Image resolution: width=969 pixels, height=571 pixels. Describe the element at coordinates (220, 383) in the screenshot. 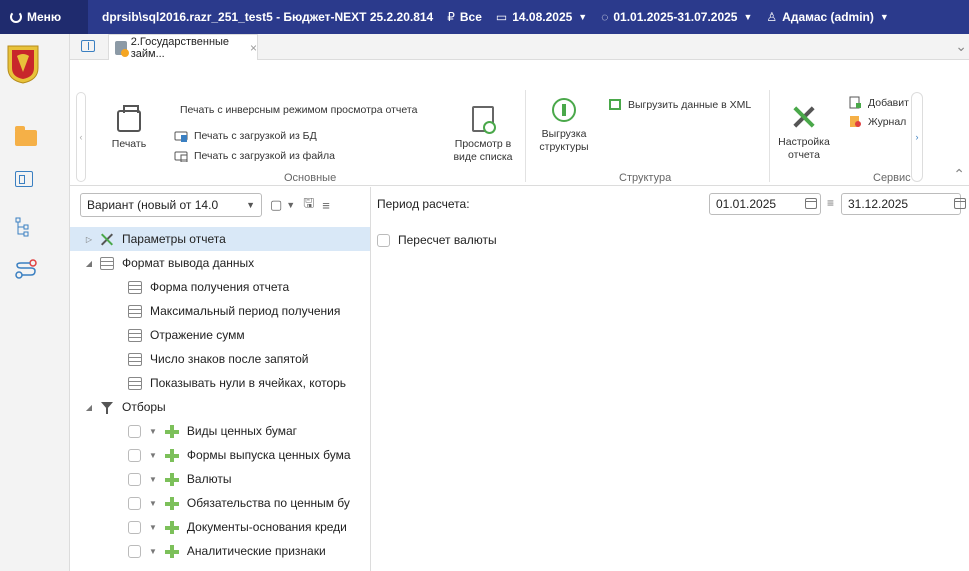

I see `tree-item-show-zeros: Показывать нули в ячейках, которь` at that location.